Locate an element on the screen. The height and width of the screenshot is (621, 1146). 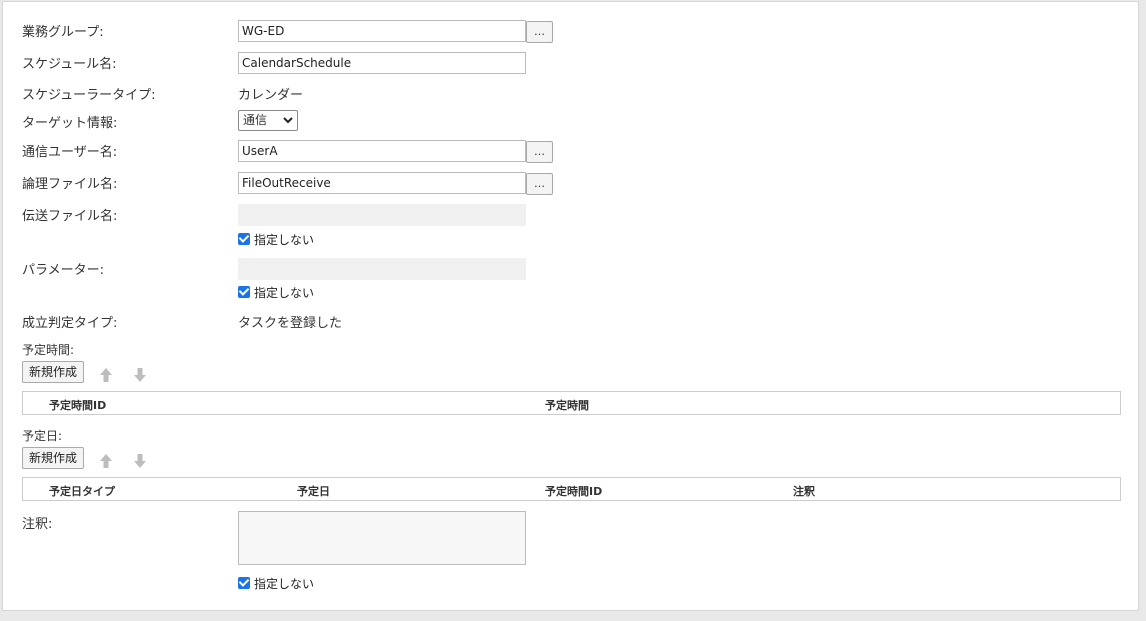
scheduler-type-label: スケジューラータイプ: is located at coordinates (89, 95).